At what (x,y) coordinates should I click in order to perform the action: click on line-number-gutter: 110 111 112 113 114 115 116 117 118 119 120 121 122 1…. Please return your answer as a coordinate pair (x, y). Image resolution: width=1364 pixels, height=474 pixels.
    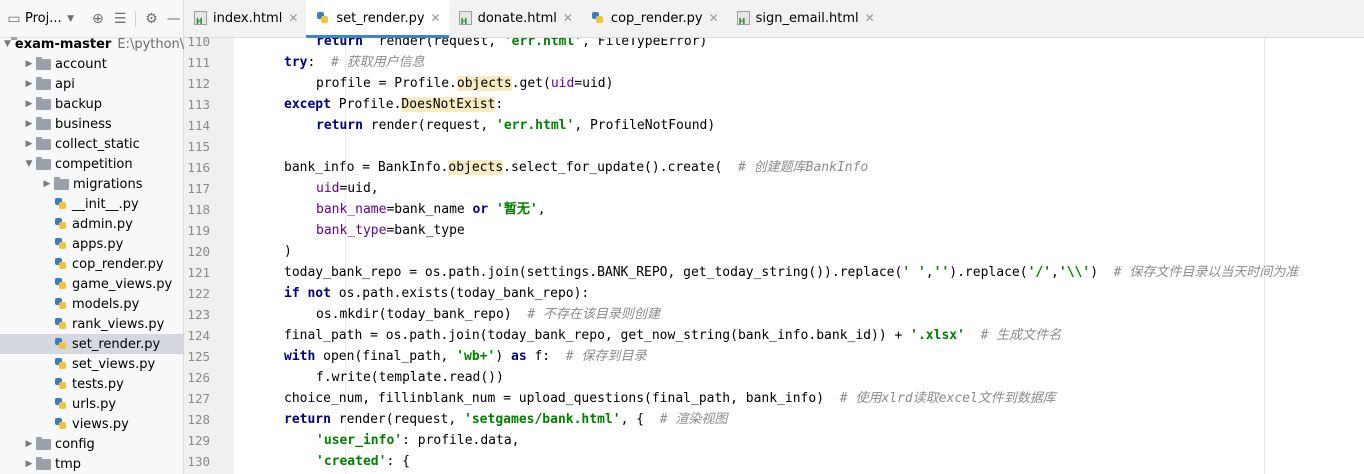
    Looking at the image, I should click on (209, 254).